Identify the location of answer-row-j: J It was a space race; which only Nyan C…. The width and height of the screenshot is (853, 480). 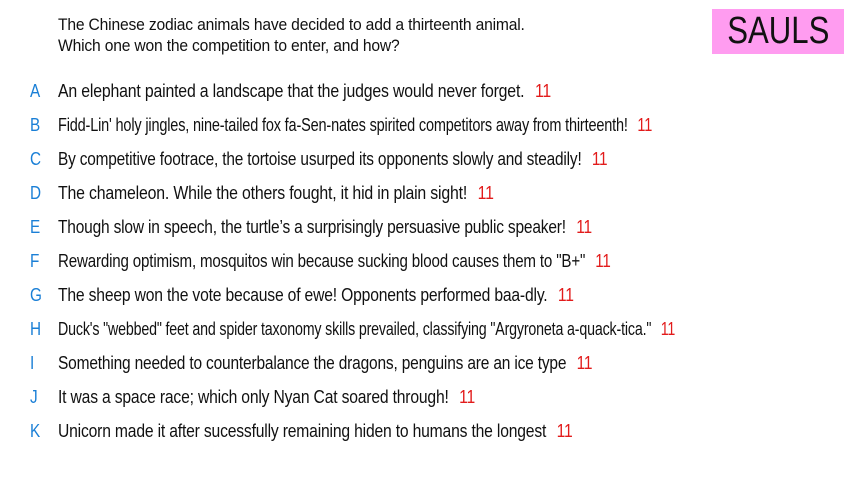
(426, 397).